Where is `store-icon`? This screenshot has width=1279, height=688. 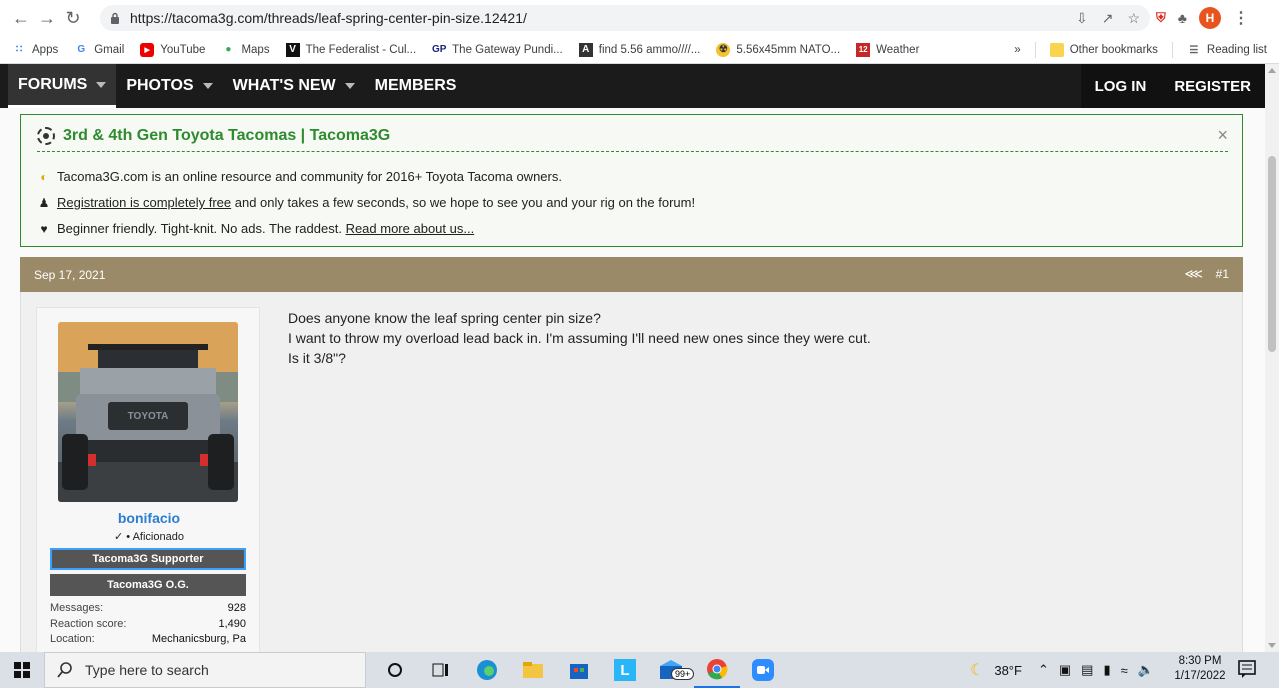 store-icon is located at coordinates (579, 670).